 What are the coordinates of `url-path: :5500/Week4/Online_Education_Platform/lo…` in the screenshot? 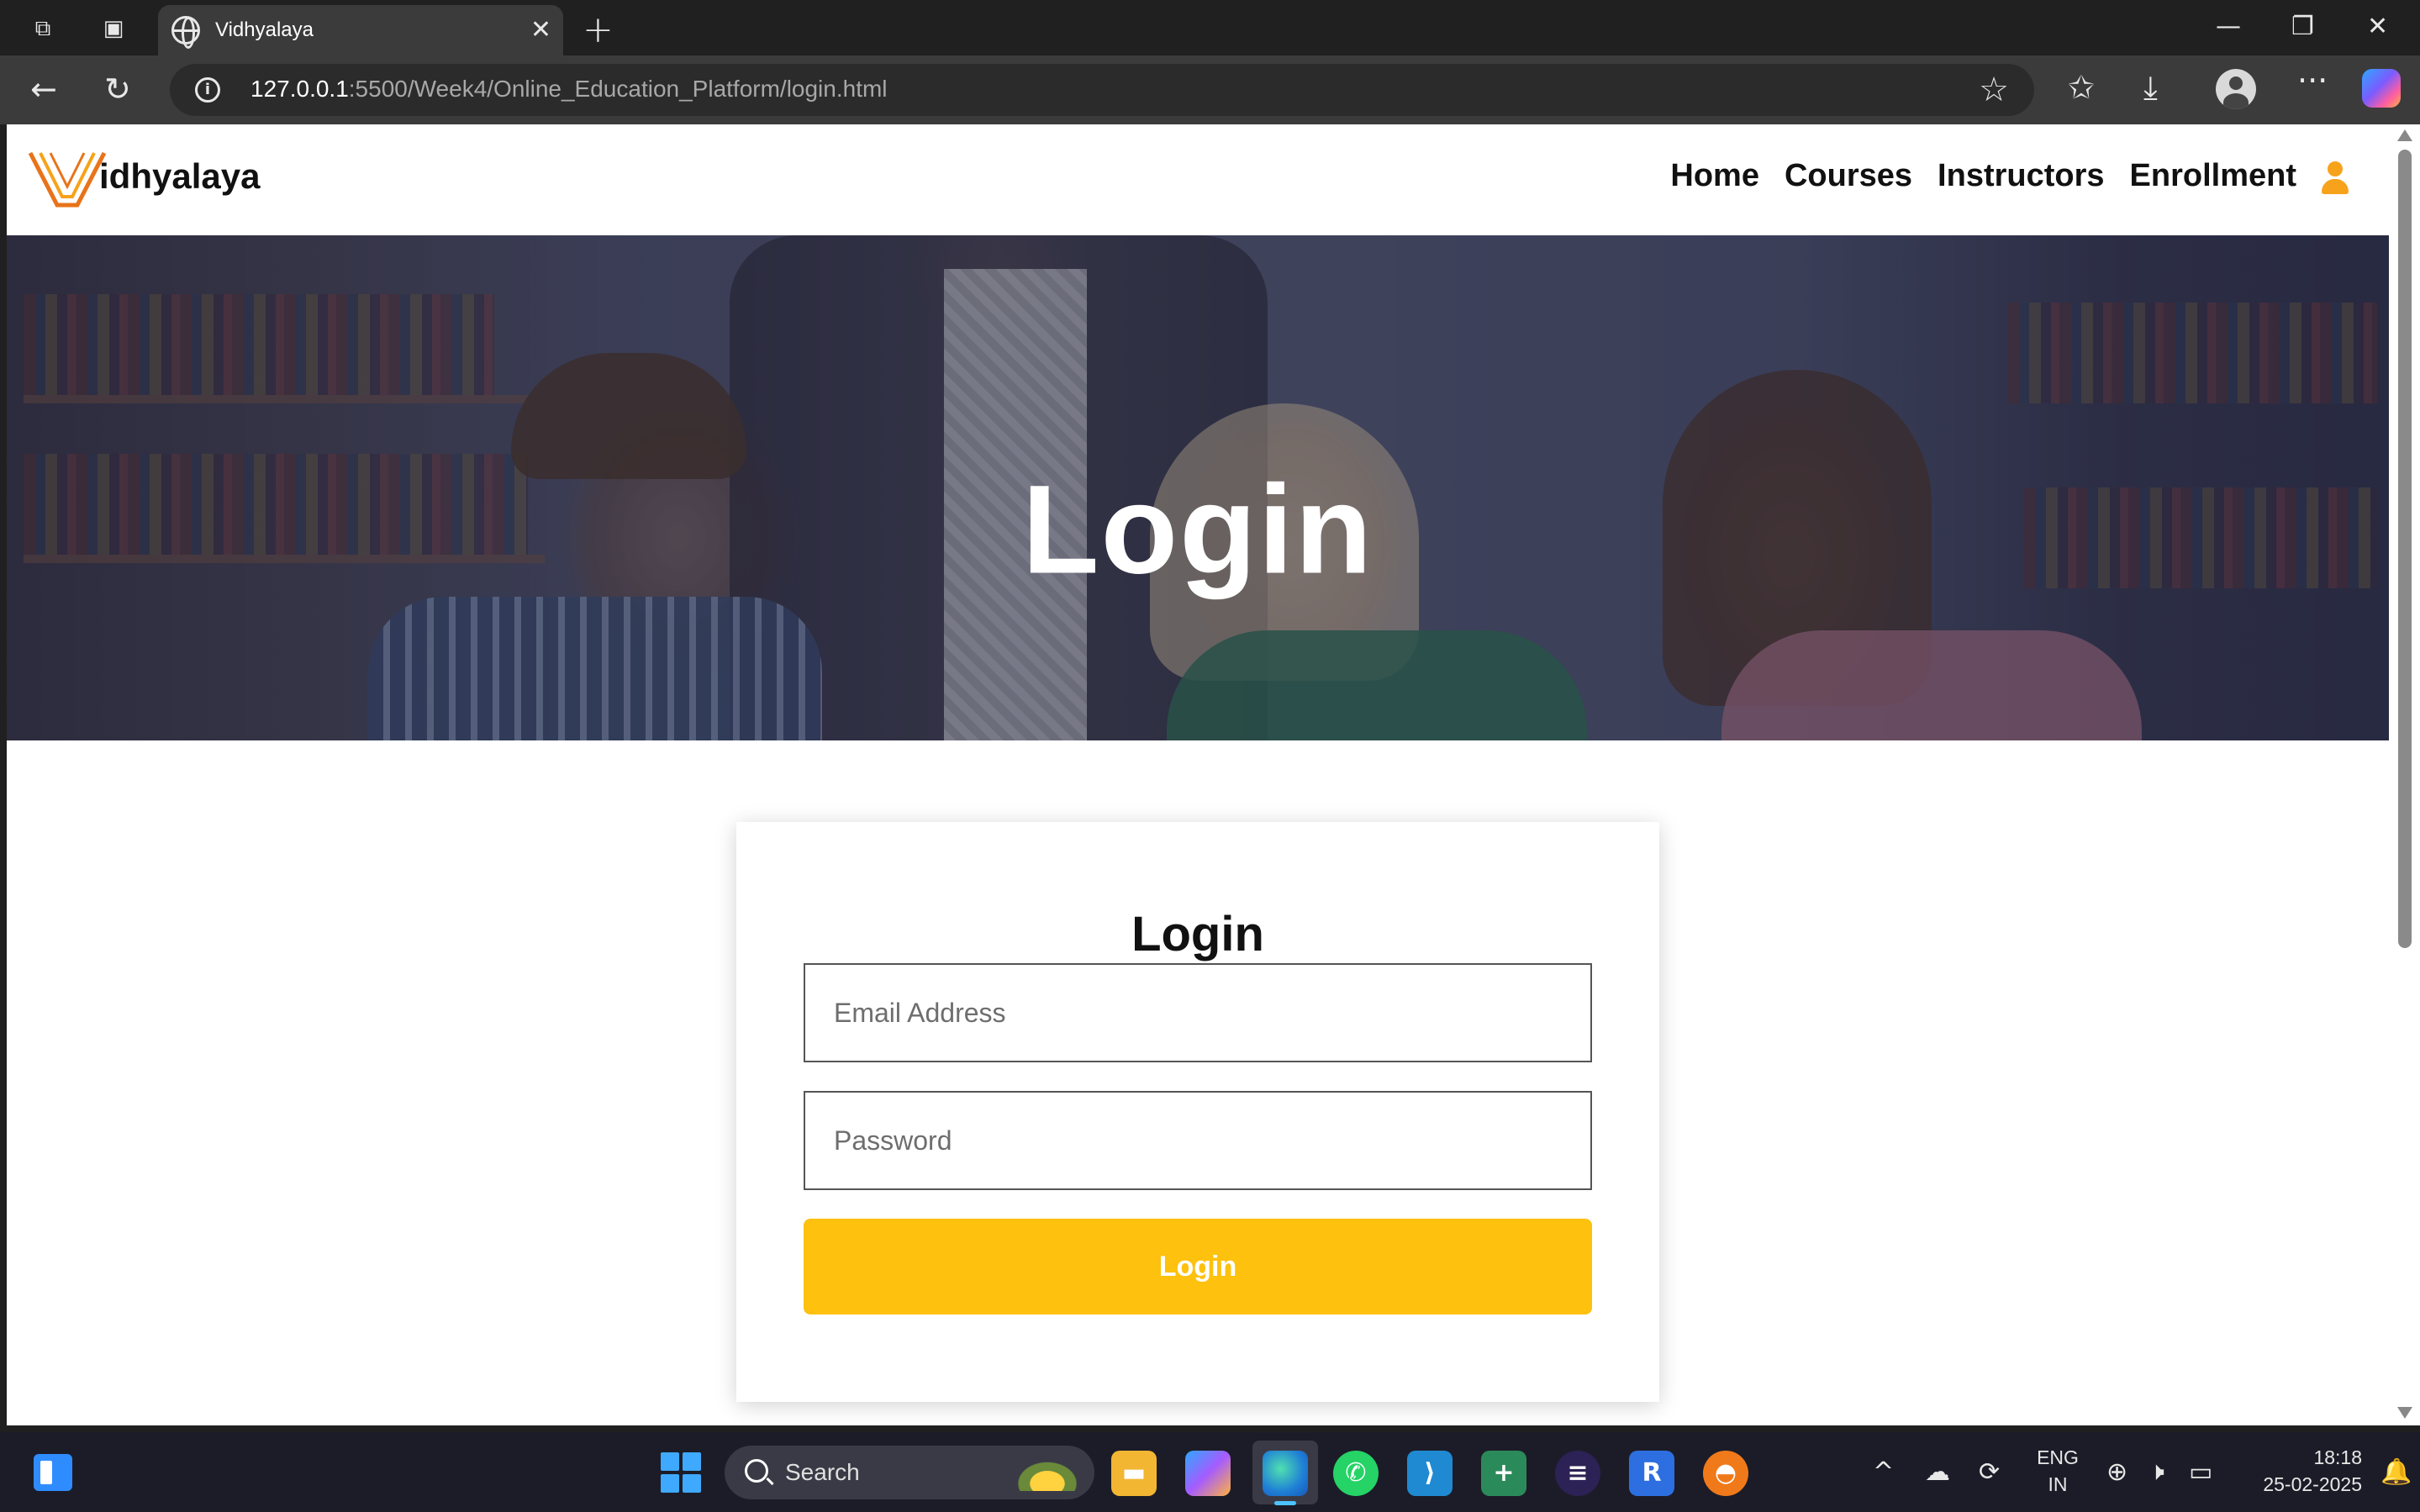 It's located at (618, 89).